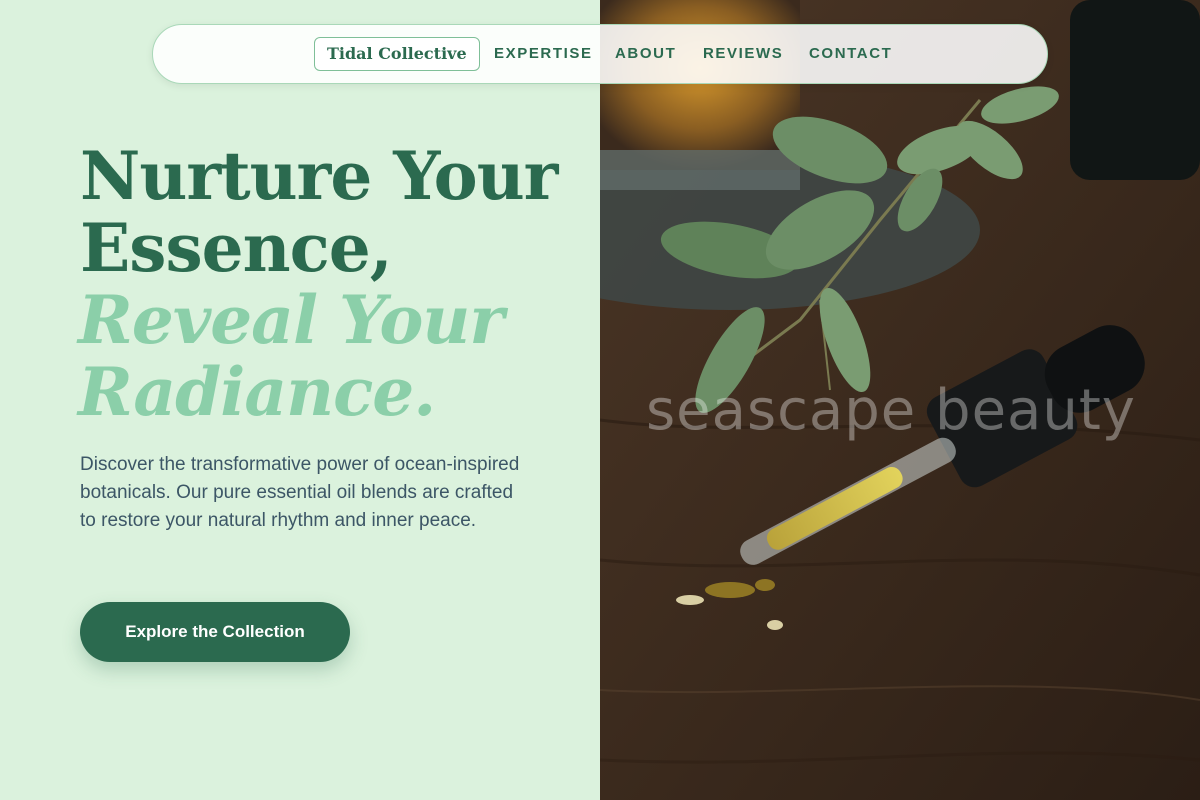 This screenshot has height=800, width=1200. Describe the element at coordinates (645, 53) in the screenshot. I see `nav-link-about: ABOUT` at that location.